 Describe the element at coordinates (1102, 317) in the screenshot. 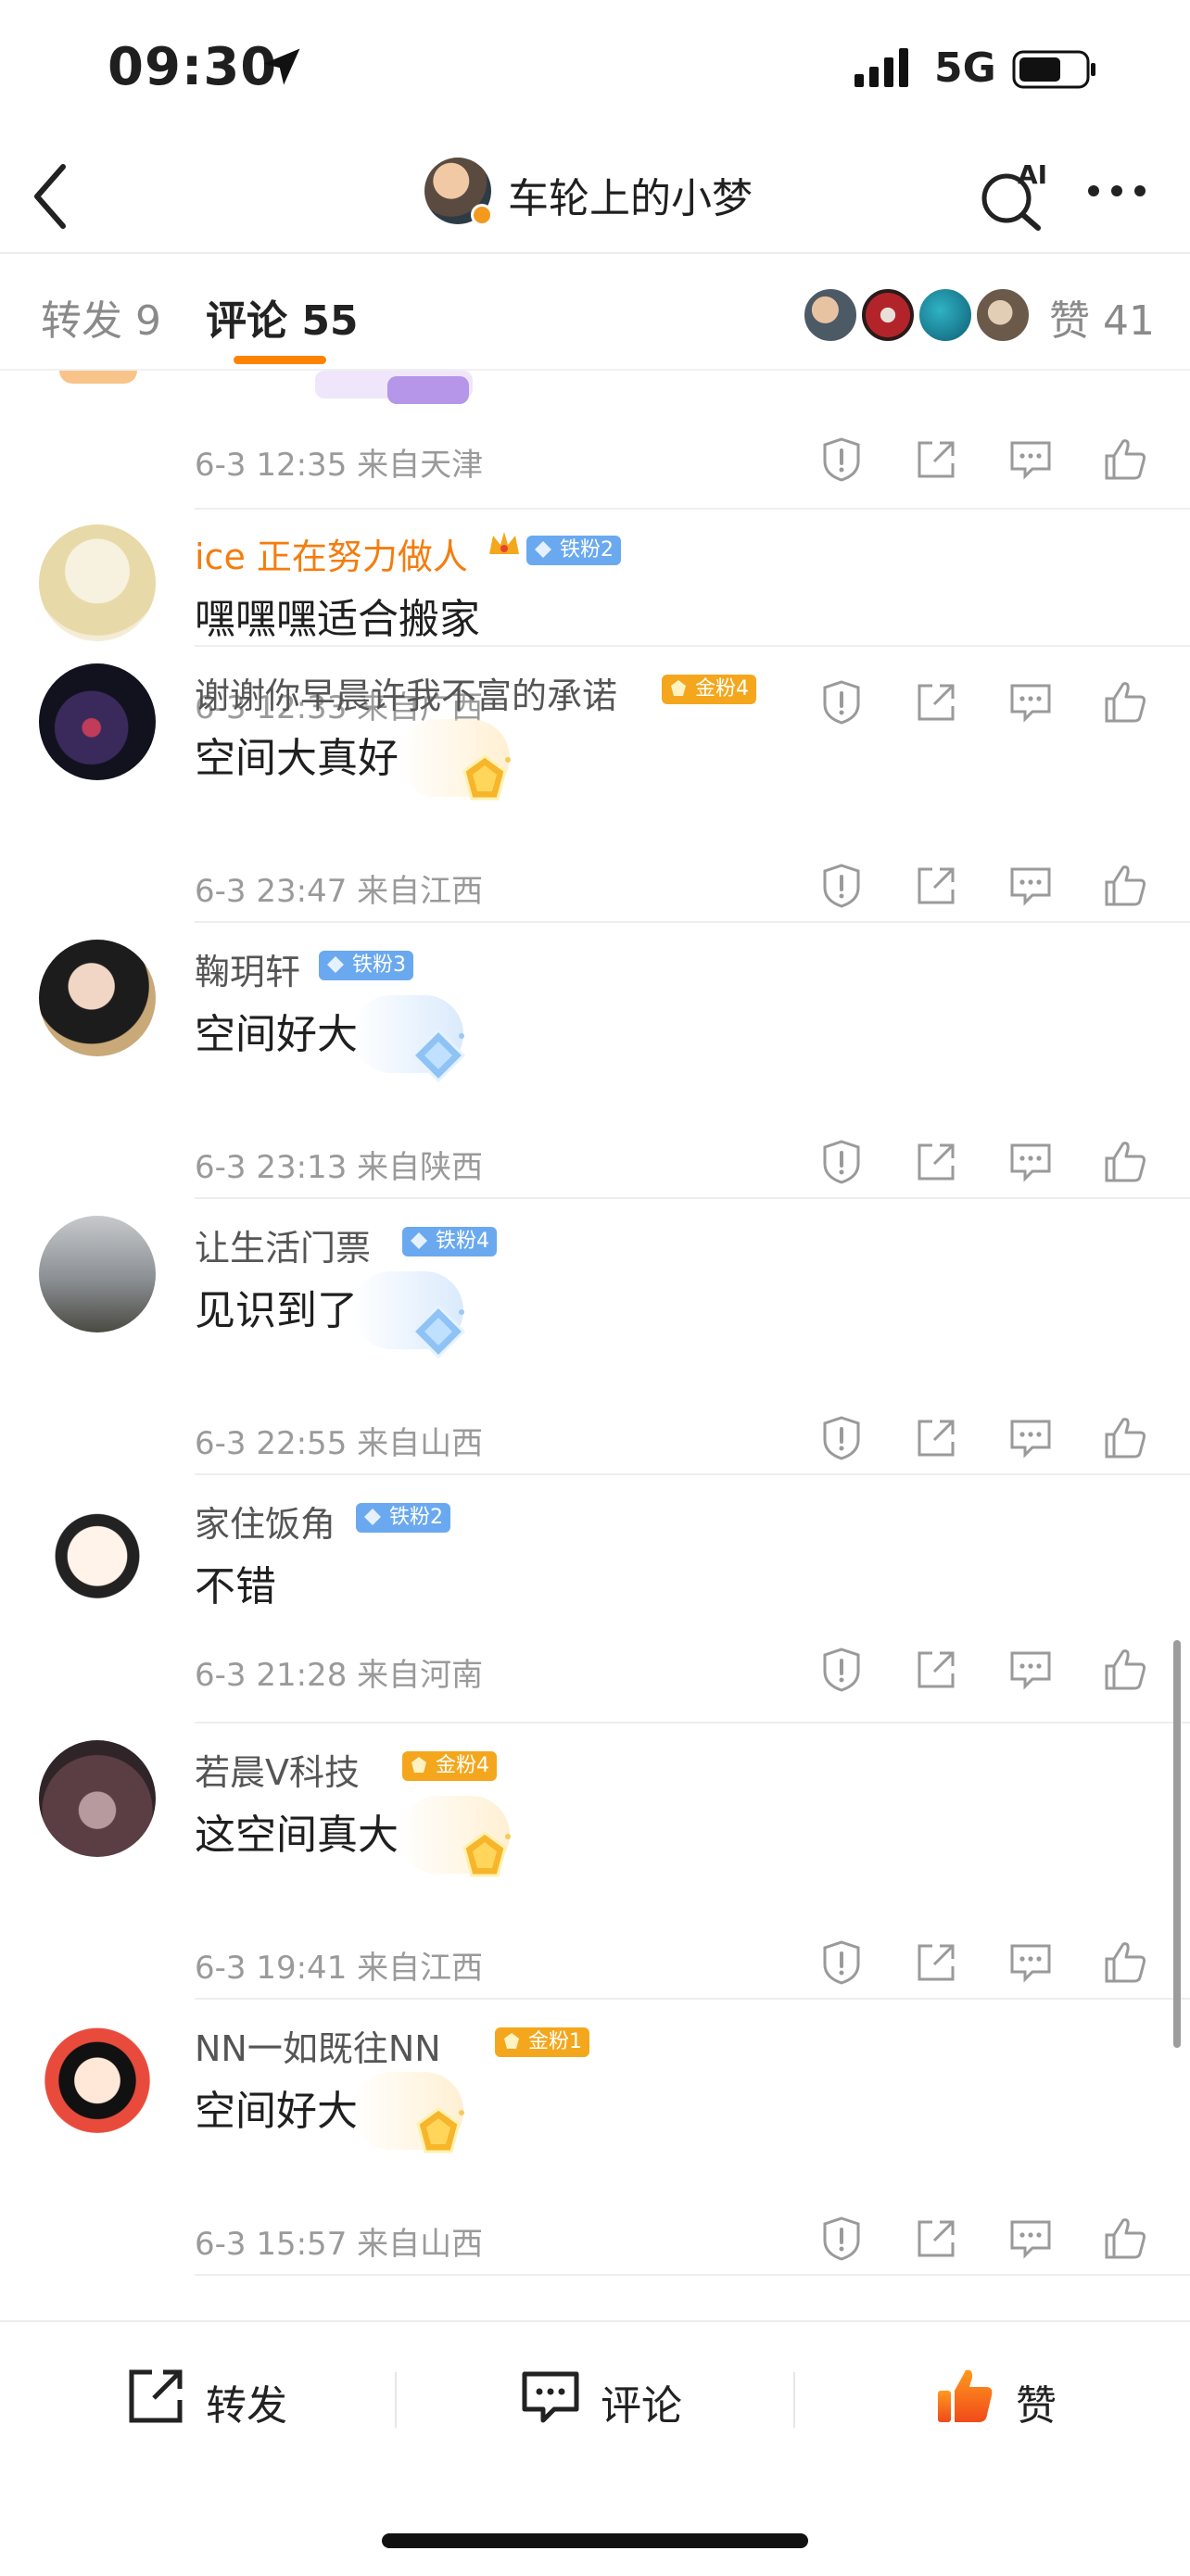

I see `tab-likes: 赞 41` at that location.